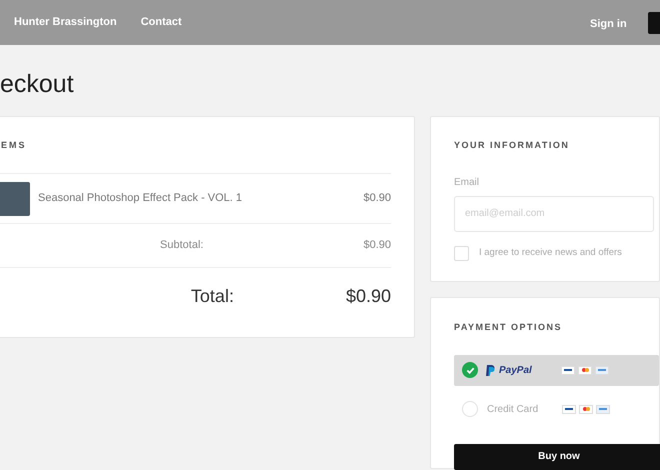 The width and height of the screenshot is (660, 470). What do you see at coordinates (470, 409) in the screenshot?
I see `radio-button` at bounding box center [470, 409].